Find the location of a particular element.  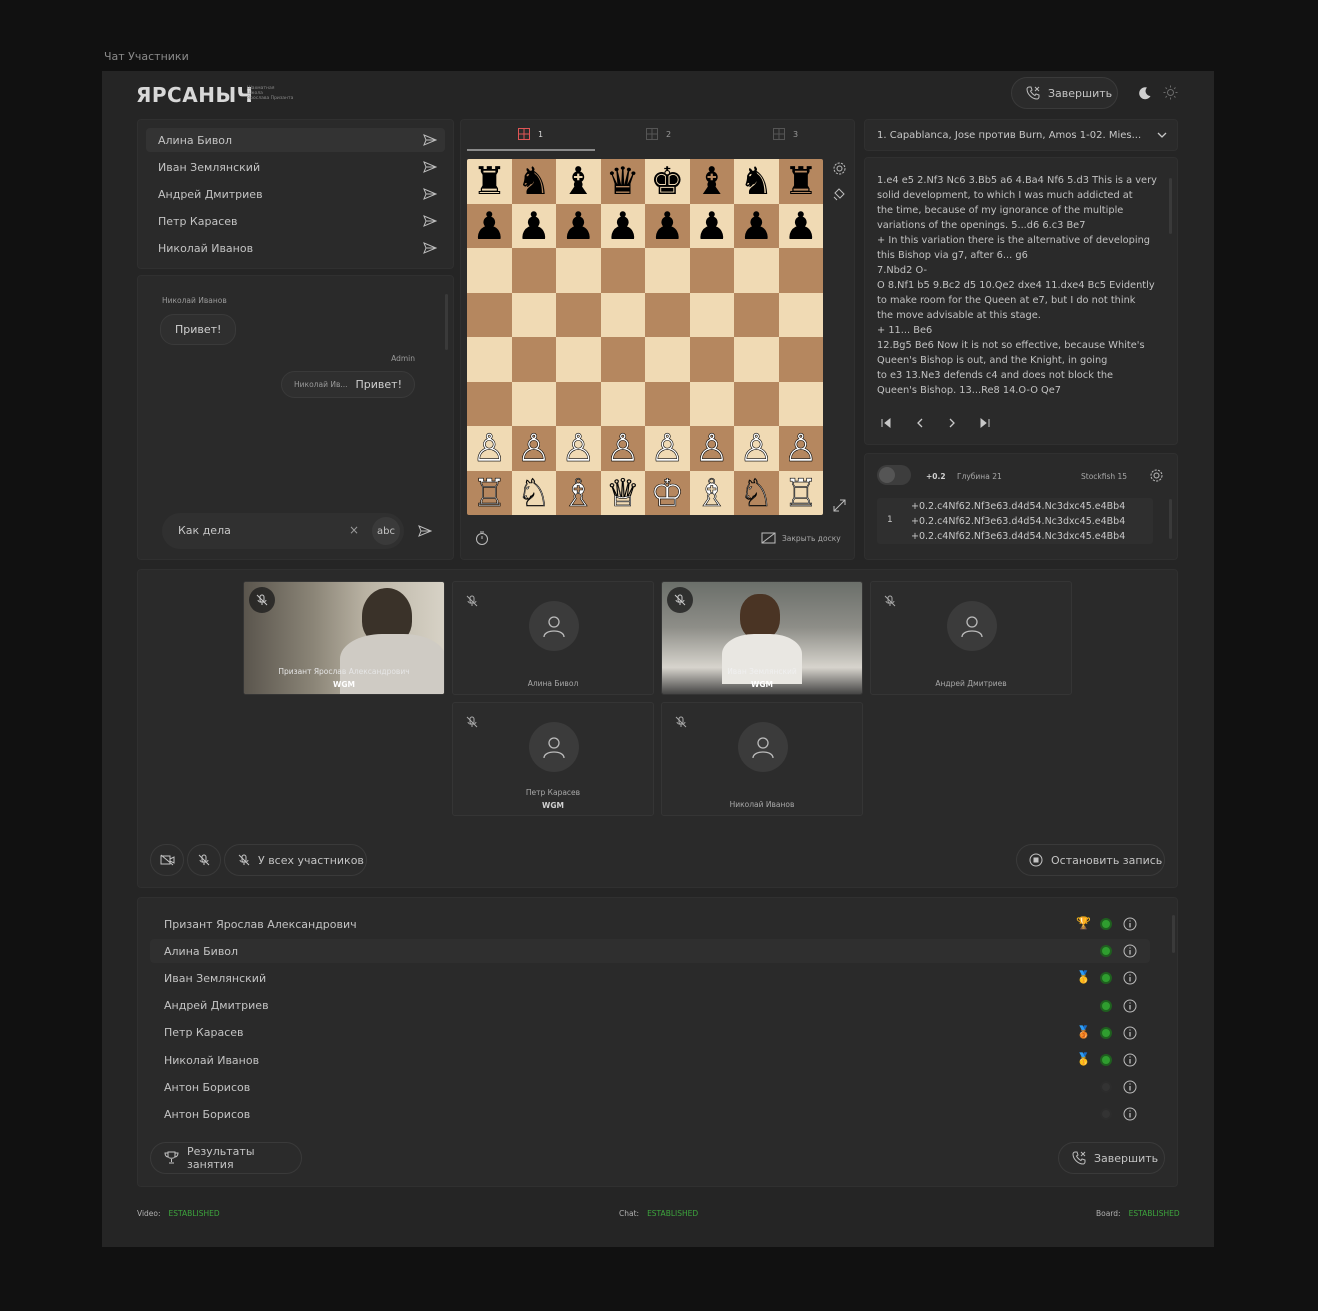

video-tile: Николай Иванов is located at coordinates (762, 759).